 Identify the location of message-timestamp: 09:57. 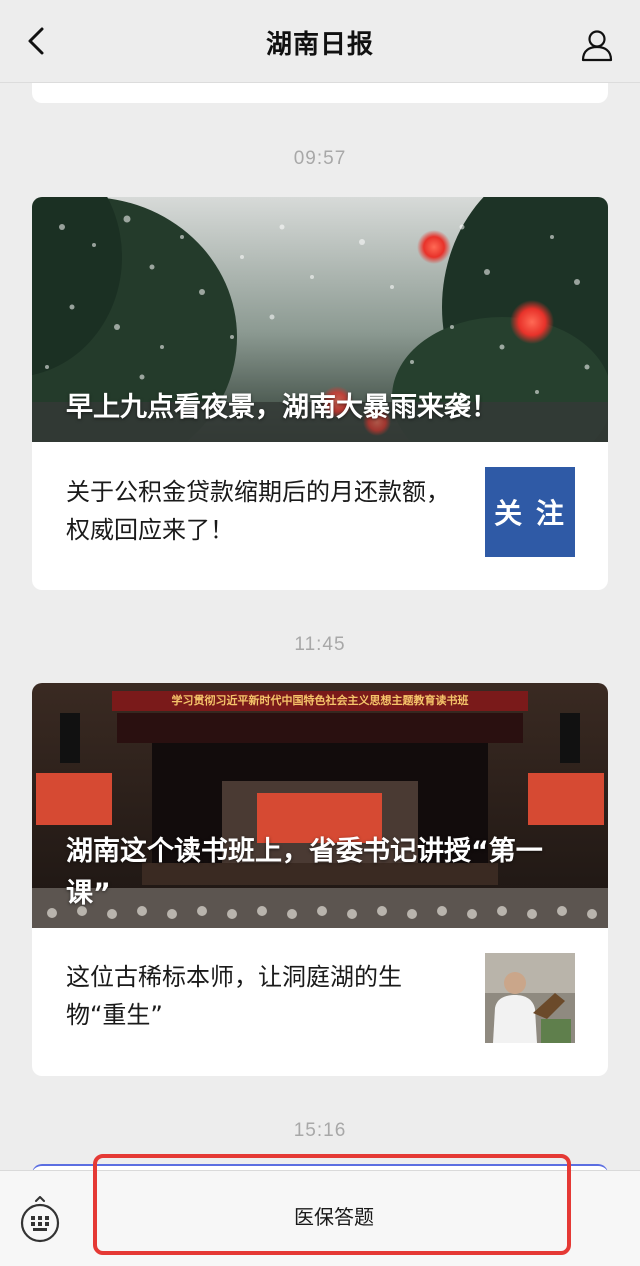
(320, 158).